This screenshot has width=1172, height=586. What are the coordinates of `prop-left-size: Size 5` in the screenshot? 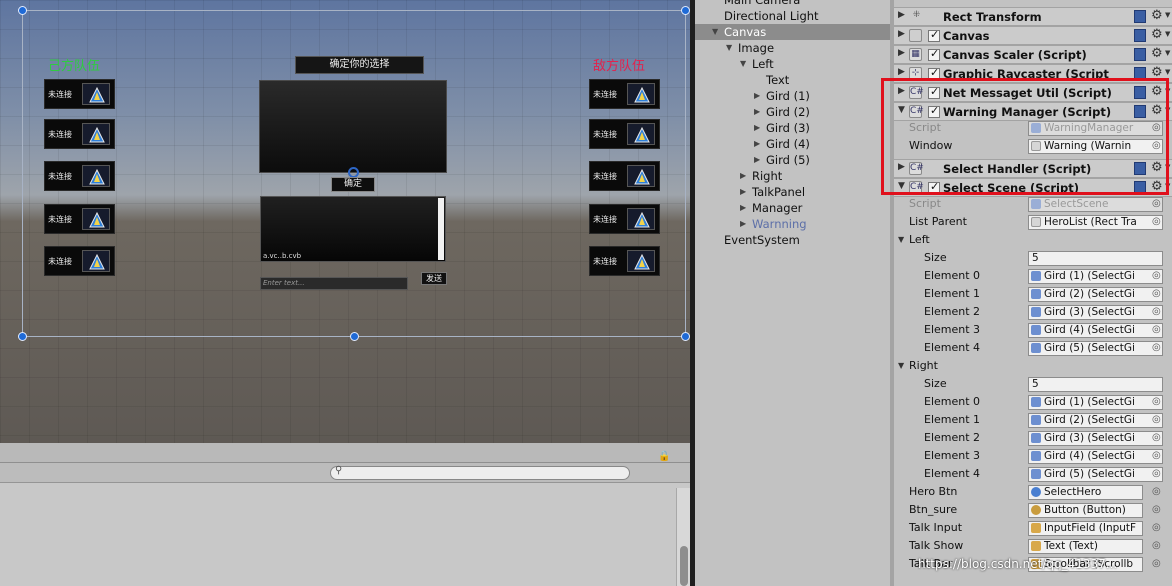 It's located at (1033, 258).